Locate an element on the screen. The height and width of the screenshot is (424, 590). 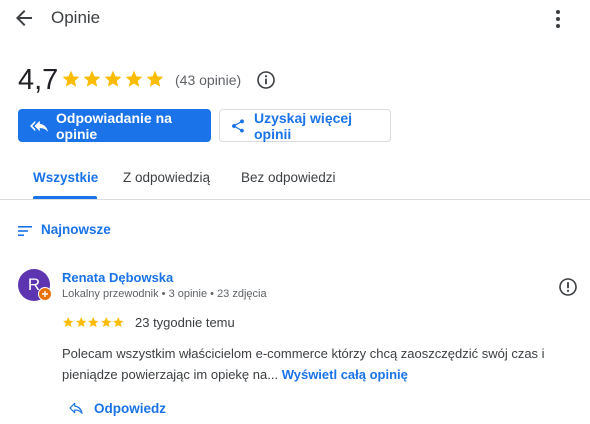
get-more-reviews-button: Uzyskaj więcej opinii is located at coordinates (305, 125).